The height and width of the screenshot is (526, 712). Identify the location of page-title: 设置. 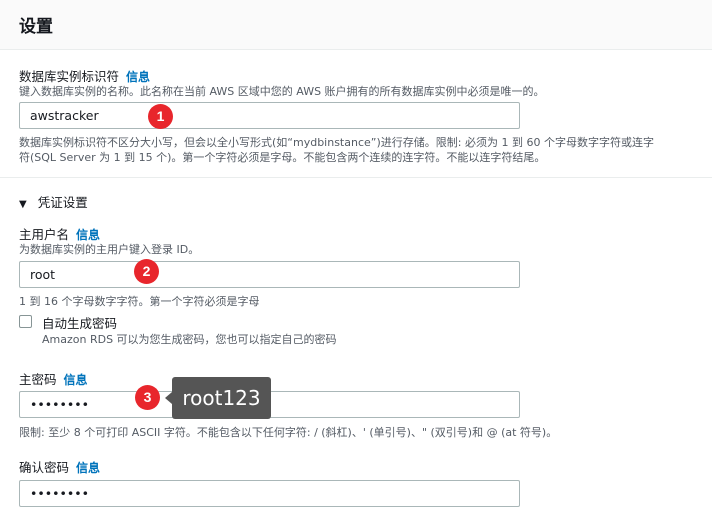
(36, 27).